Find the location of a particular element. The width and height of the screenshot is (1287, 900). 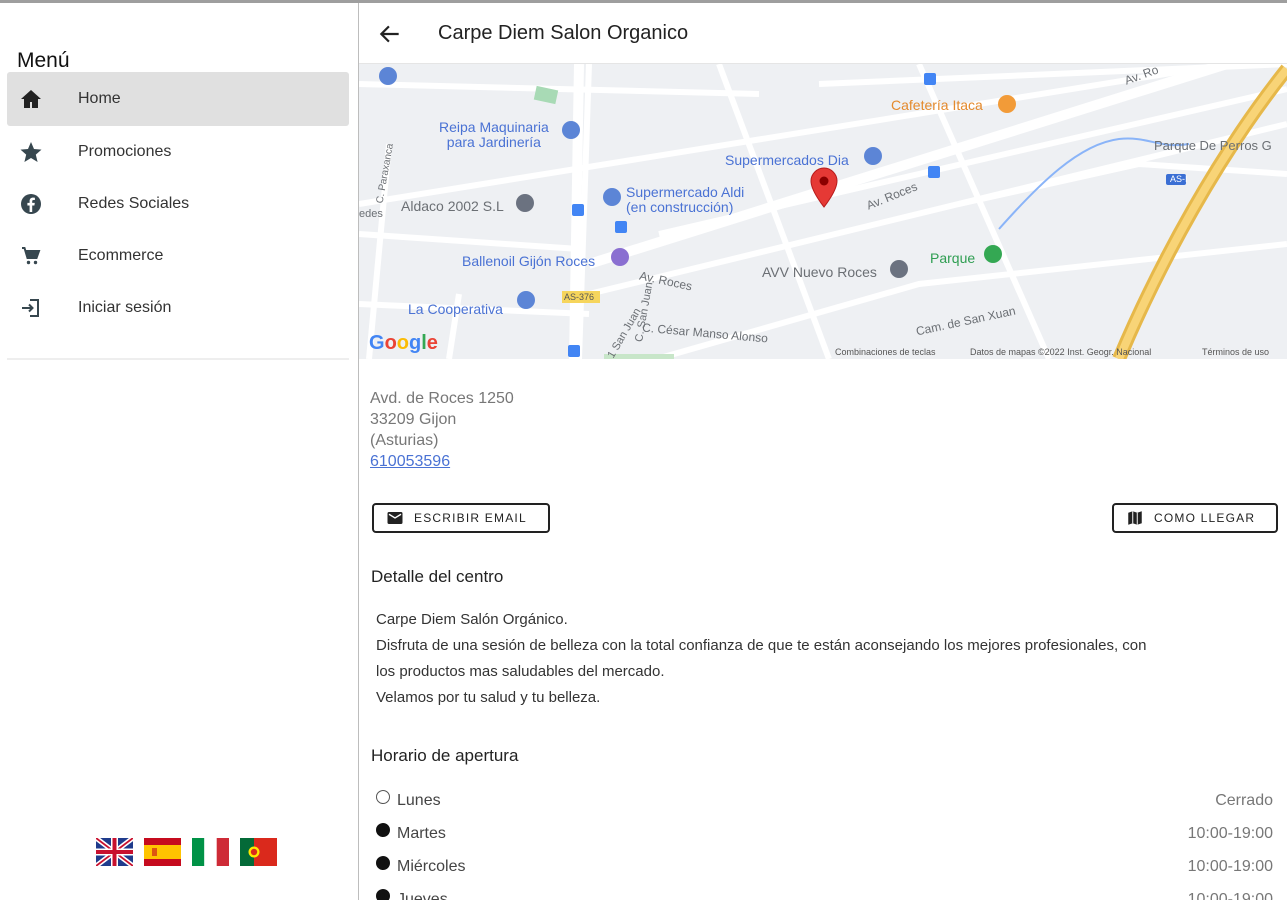

address-line: Avd. de Roces 1250 is located at coordinates (442, 398).